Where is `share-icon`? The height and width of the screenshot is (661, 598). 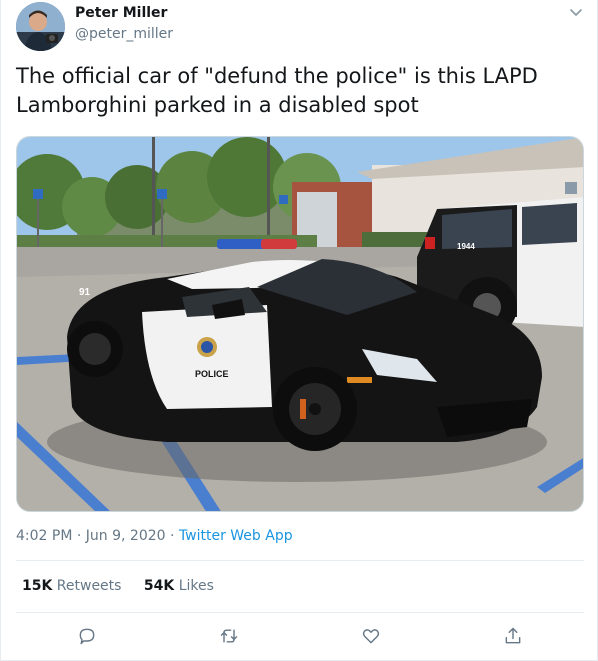 share-icon is located at coordinates (513, 636).